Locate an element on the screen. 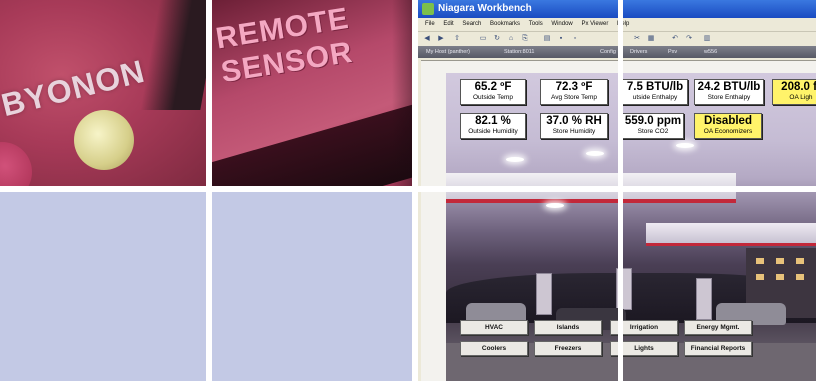  menu-search: Search is located at coordinates (471, 24).